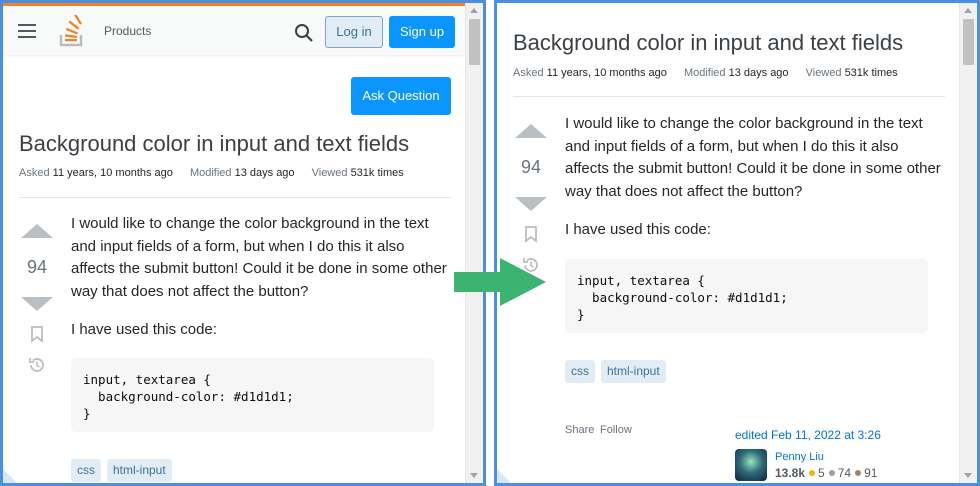  I want to click on user-name: Penny Liu, so click(799, 457).